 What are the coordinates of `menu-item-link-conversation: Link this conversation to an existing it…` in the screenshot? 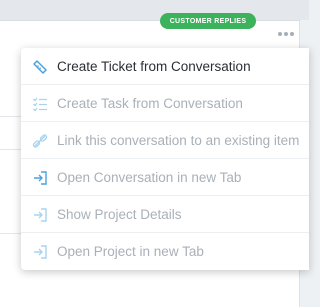 It's located at (165, 140).